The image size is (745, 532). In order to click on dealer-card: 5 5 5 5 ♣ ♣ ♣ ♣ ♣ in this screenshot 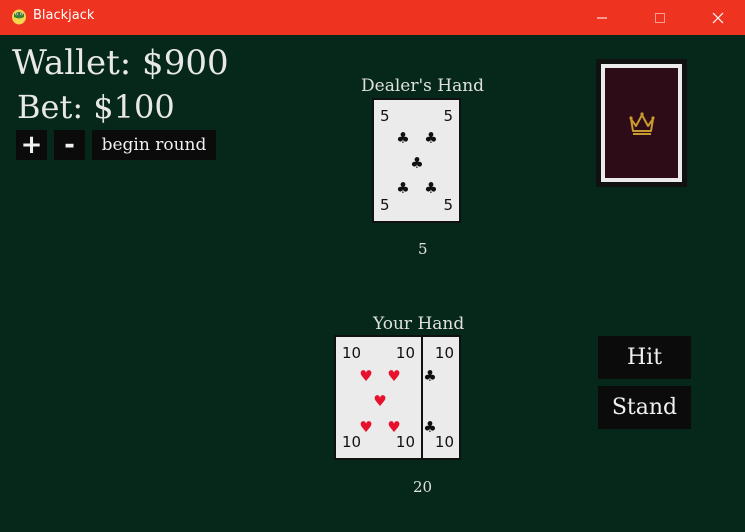, I will do `click(416, 160)`.